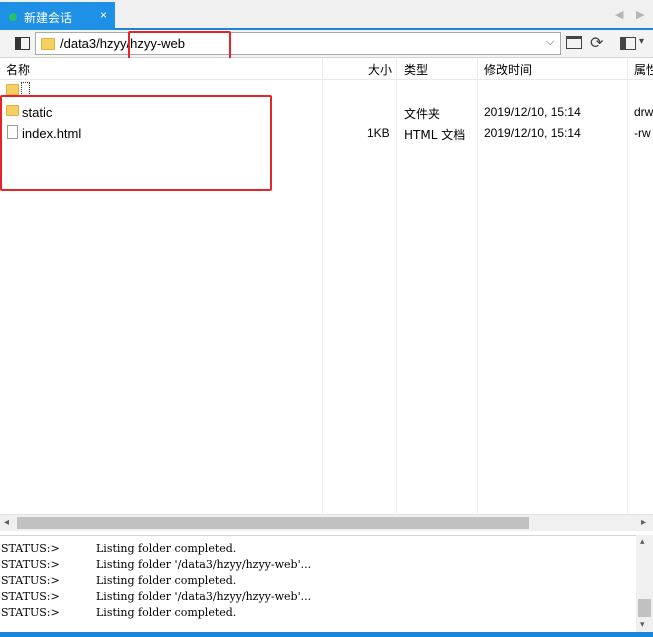 Image resolution: width=653 pixels, height=637 pixels. I want to click on tab-new-session: 新建会话 ×, so click(57, 16).